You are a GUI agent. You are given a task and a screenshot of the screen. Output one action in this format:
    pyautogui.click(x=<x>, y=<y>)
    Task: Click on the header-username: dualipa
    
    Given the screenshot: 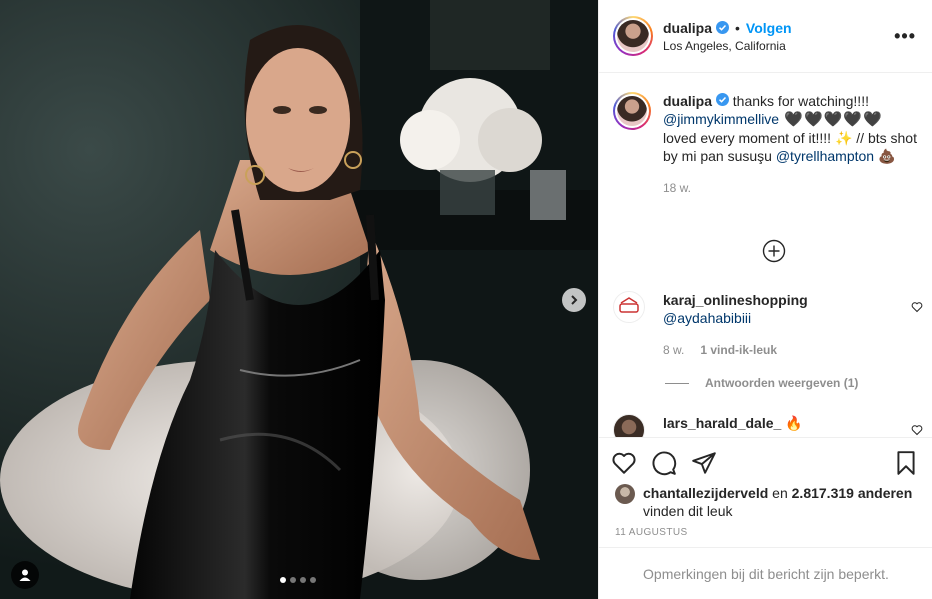 What is the action you would take?
    pyautogui.click(x=687, y=28)
    